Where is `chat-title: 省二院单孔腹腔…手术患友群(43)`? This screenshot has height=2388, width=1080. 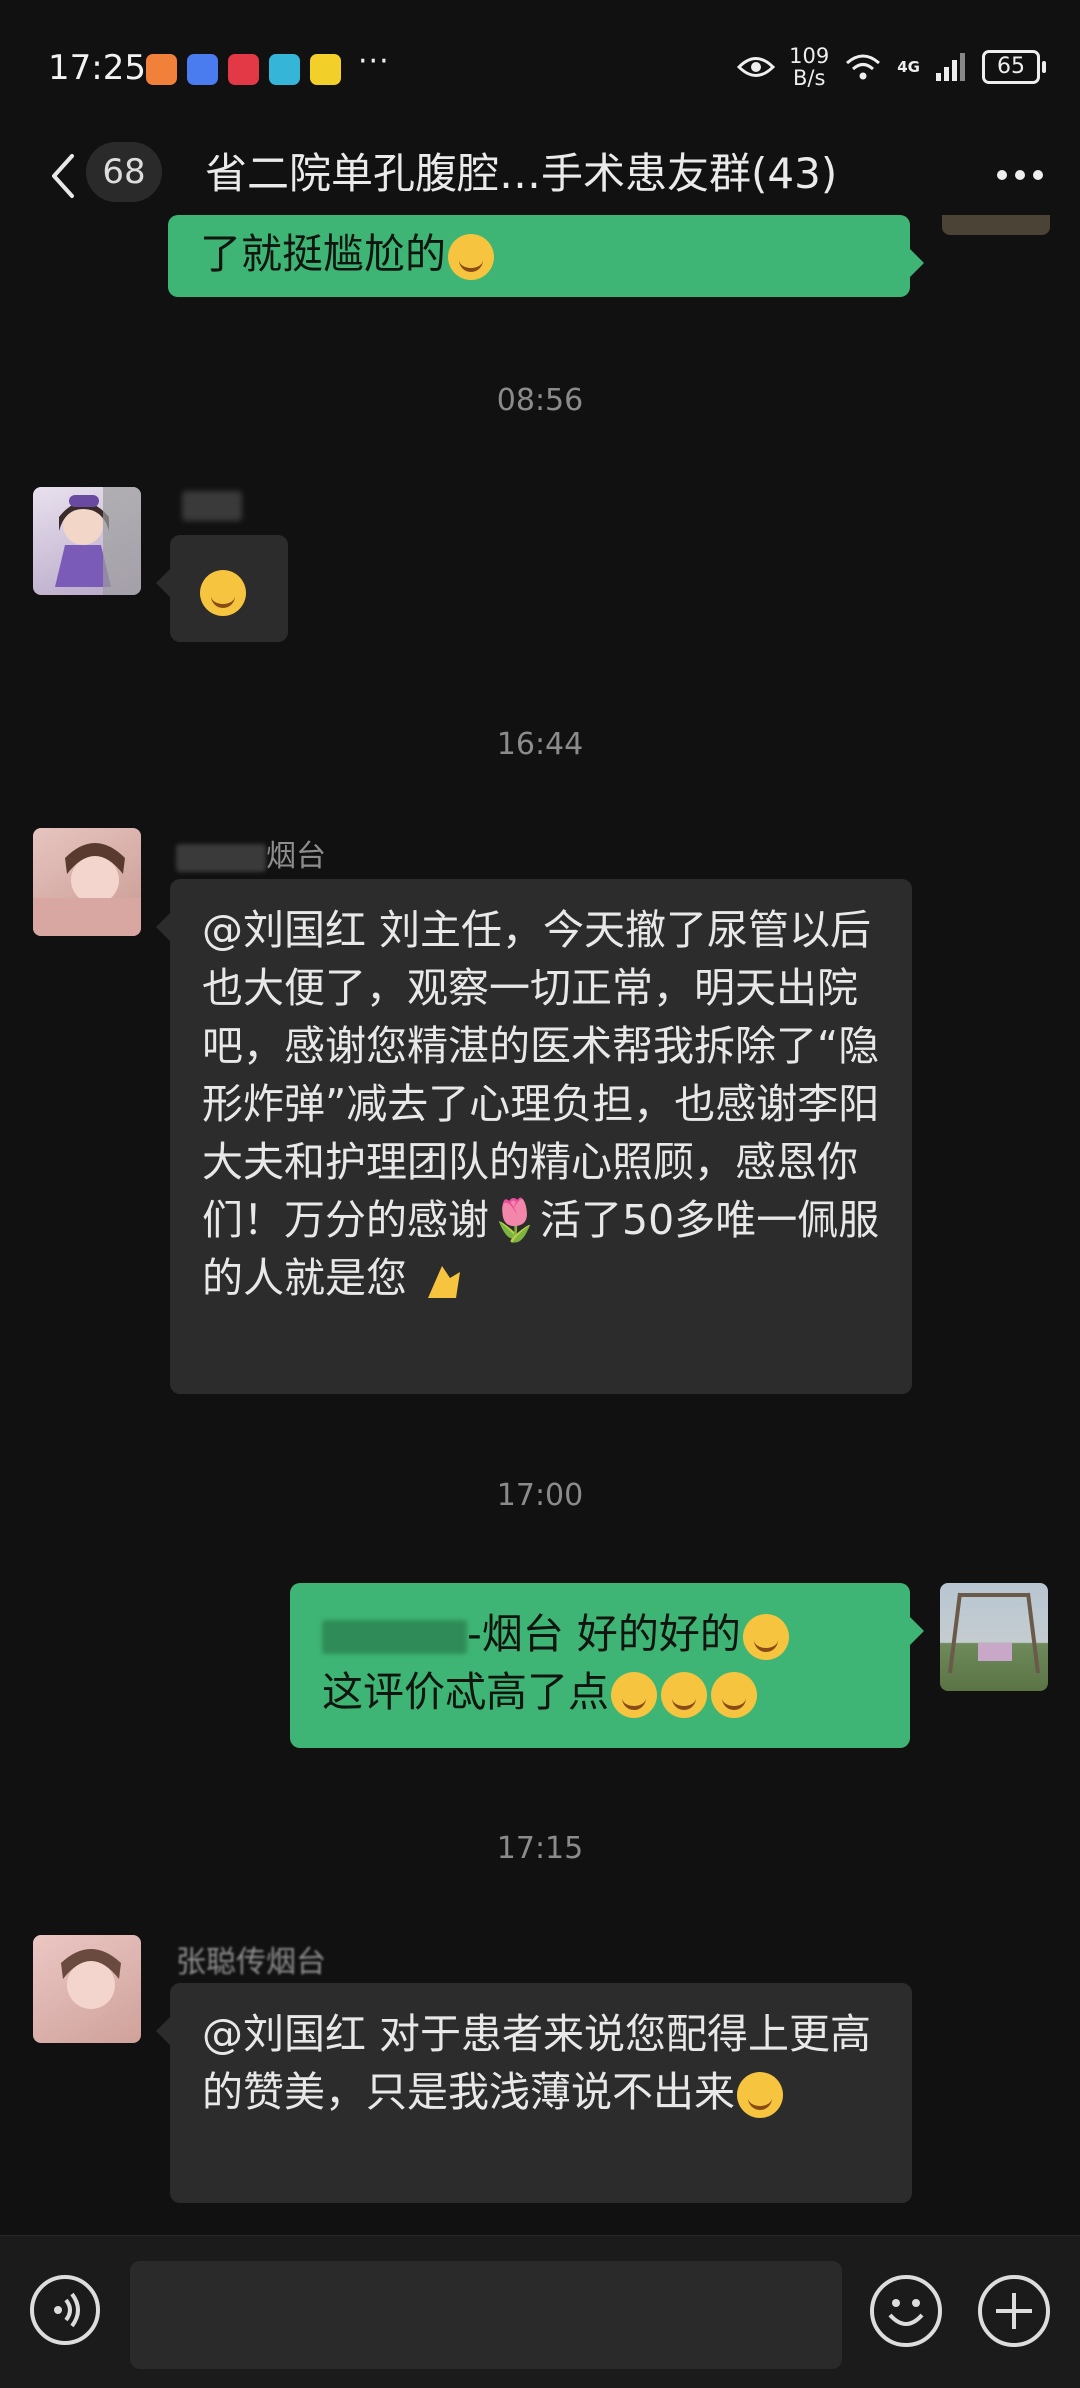 chat-title: 省二院单孔腹腔…手术患友群(43) is located at coordinates (521, 173).